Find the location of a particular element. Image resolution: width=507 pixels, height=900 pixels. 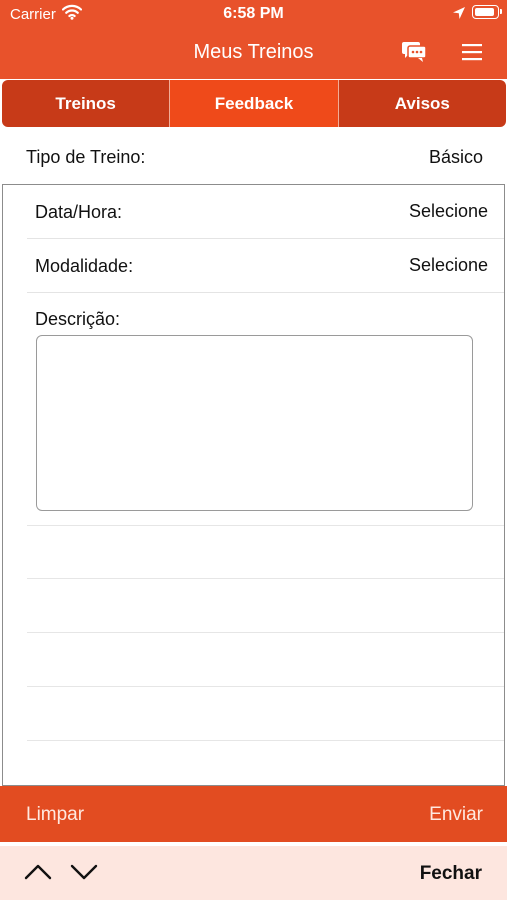

date-time-label: Data/Hora: is located at coordinates (79, 212).